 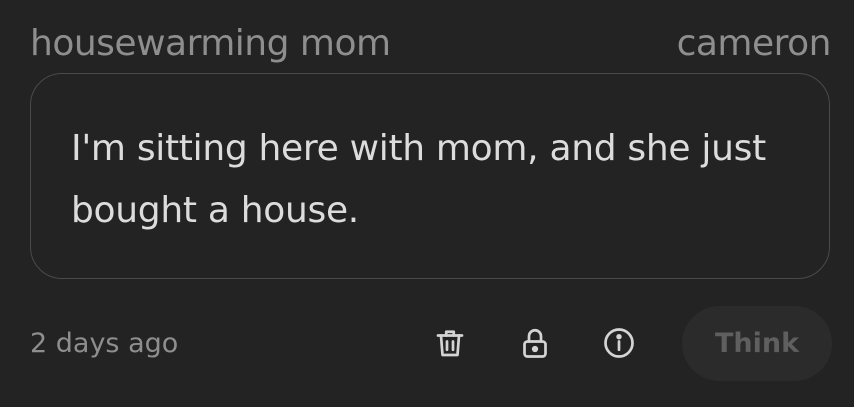 What do you see at coordinates (431, 43) in the screenshot?
I see `entry-header: housewarming mom cameron` at bounding box center [431, 43].